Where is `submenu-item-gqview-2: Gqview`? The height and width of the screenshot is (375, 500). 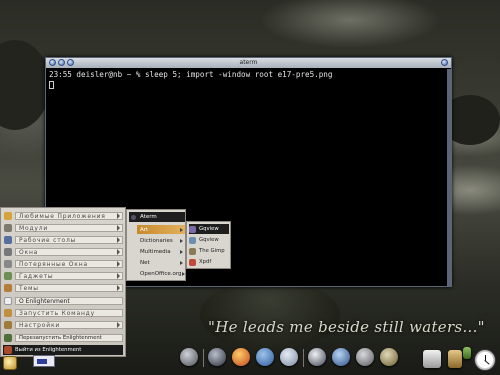
submenu-item-gqview-2: Gqview is located at coordinates (209, 240).